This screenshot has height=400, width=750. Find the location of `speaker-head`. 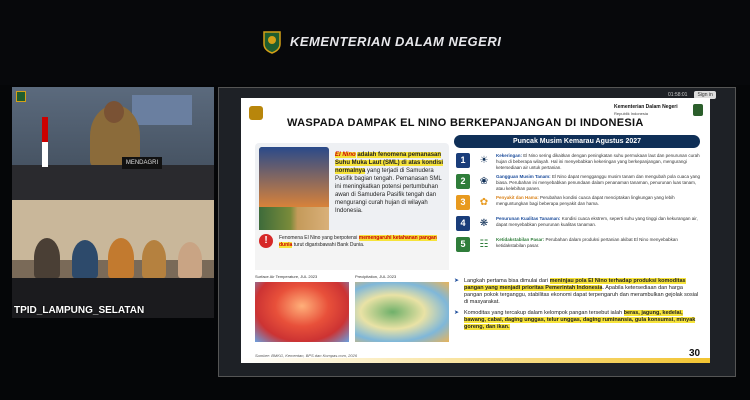

speaker-head is located at coordinates (114, 112).